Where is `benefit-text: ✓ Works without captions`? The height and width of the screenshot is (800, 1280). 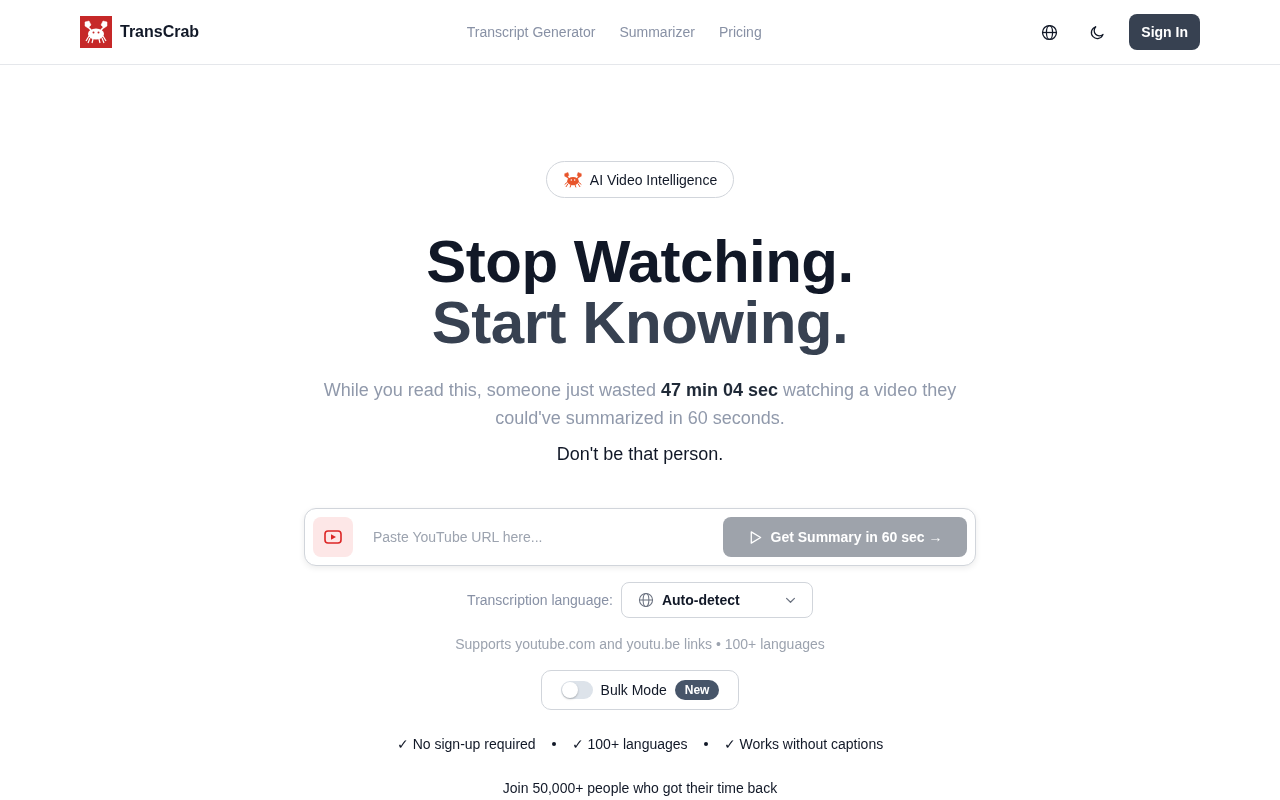 benefit-text: ✓ Works without captions is located at coordinates (803, 744).